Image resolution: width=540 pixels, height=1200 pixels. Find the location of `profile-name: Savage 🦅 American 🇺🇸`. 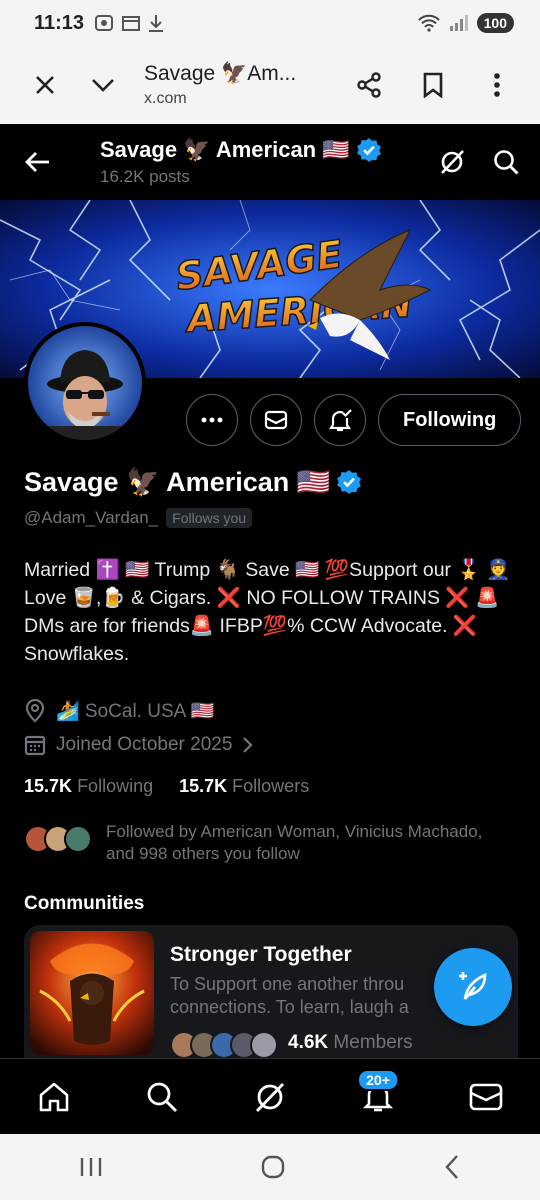

profile-name: Savage 🦅 American 🇺🇸 is located at coordinates (177, 482).